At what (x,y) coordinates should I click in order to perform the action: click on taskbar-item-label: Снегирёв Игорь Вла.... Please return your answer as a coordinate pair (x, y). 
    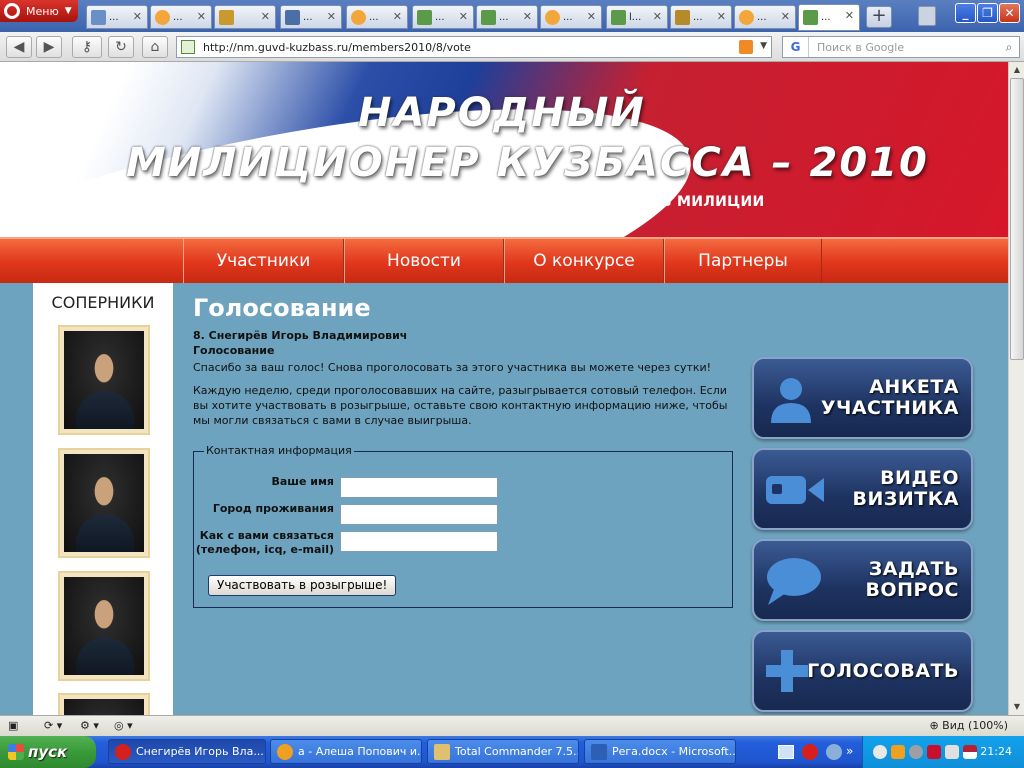
    Looking at the image, I should click on (200, 751).